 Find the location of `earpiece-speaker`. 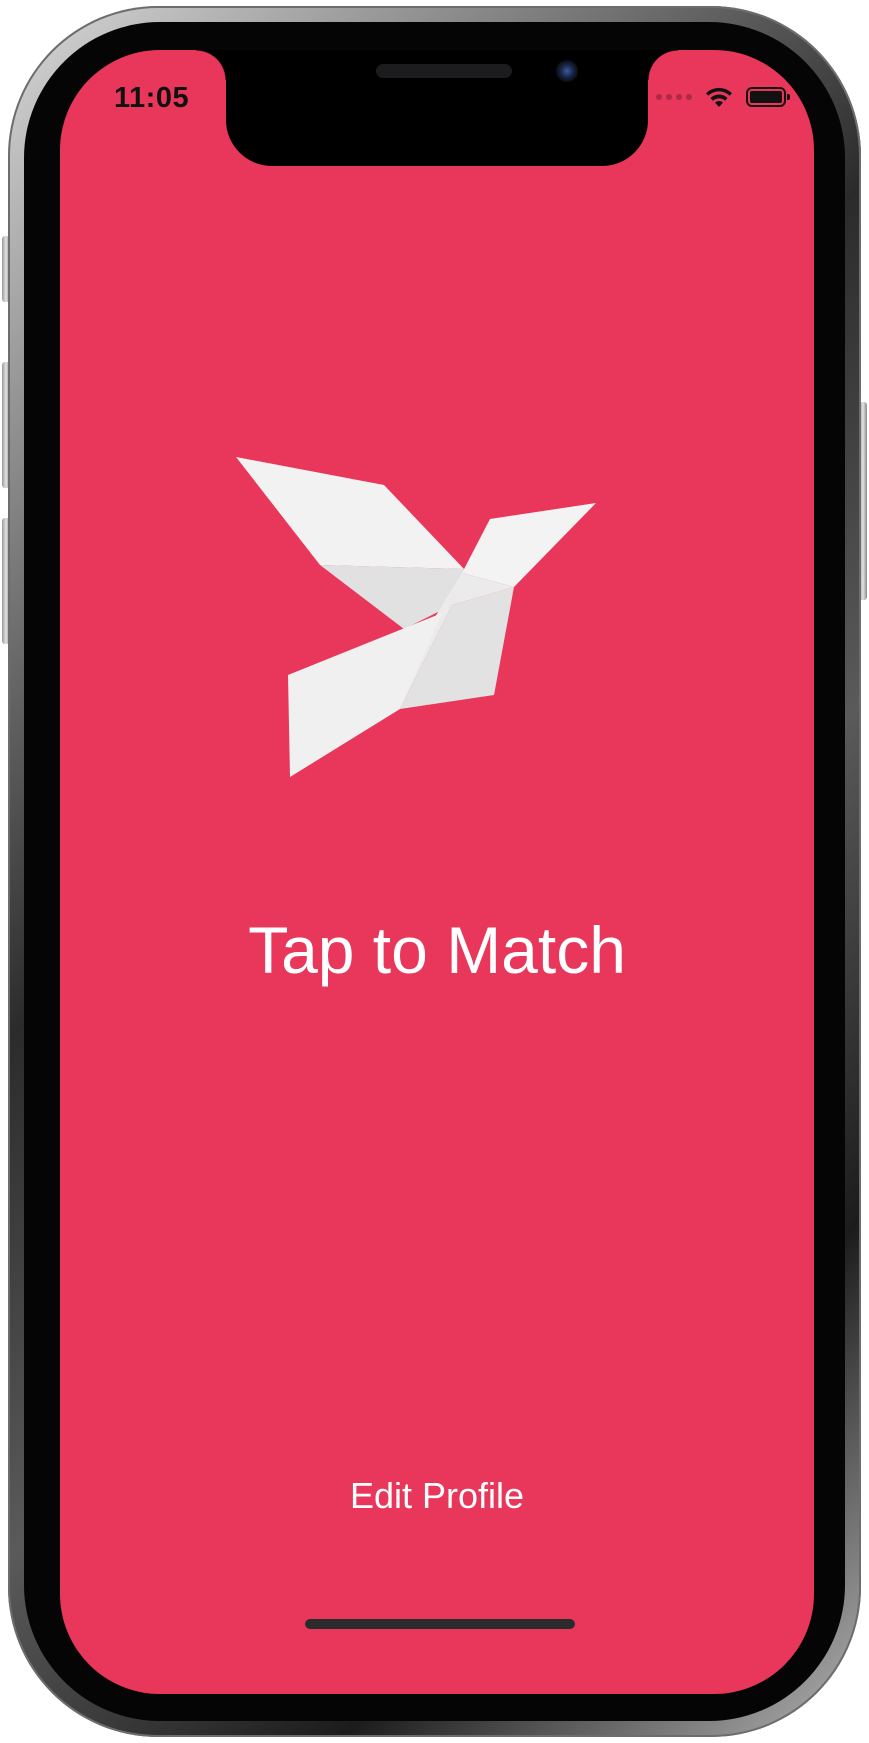

earpiece-speaker is located at coordinates (444, 71).